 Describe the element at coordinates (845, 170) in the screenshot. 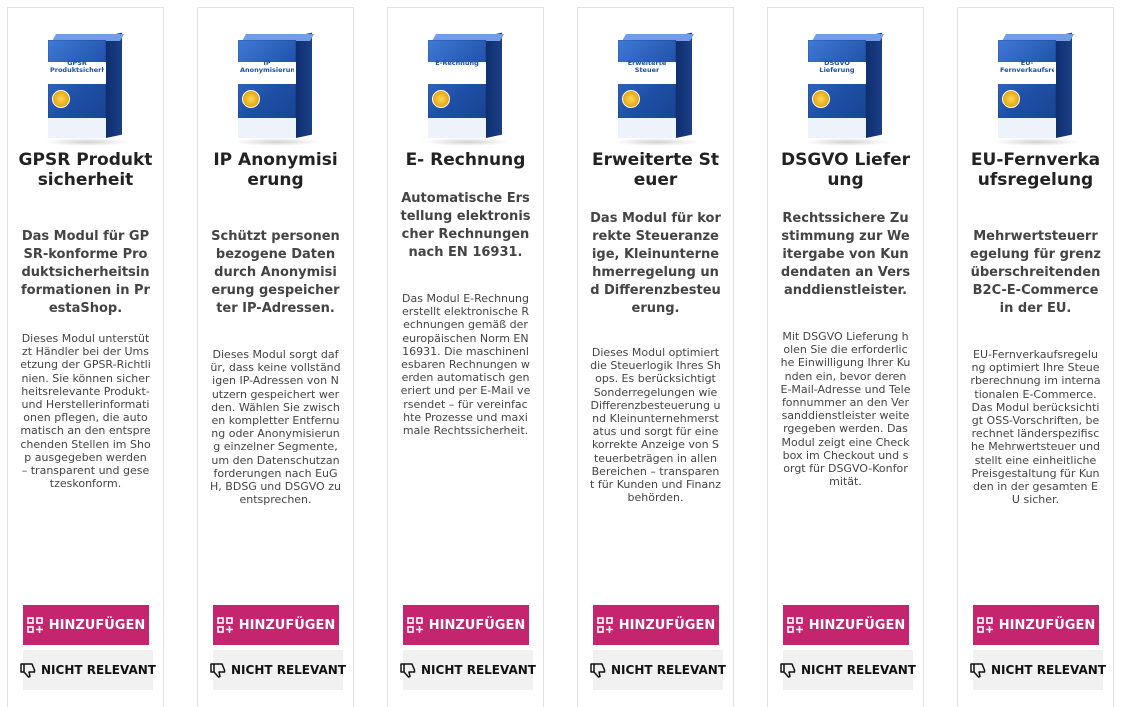

I see `module-title: DSGVO Lieferung` at that location.